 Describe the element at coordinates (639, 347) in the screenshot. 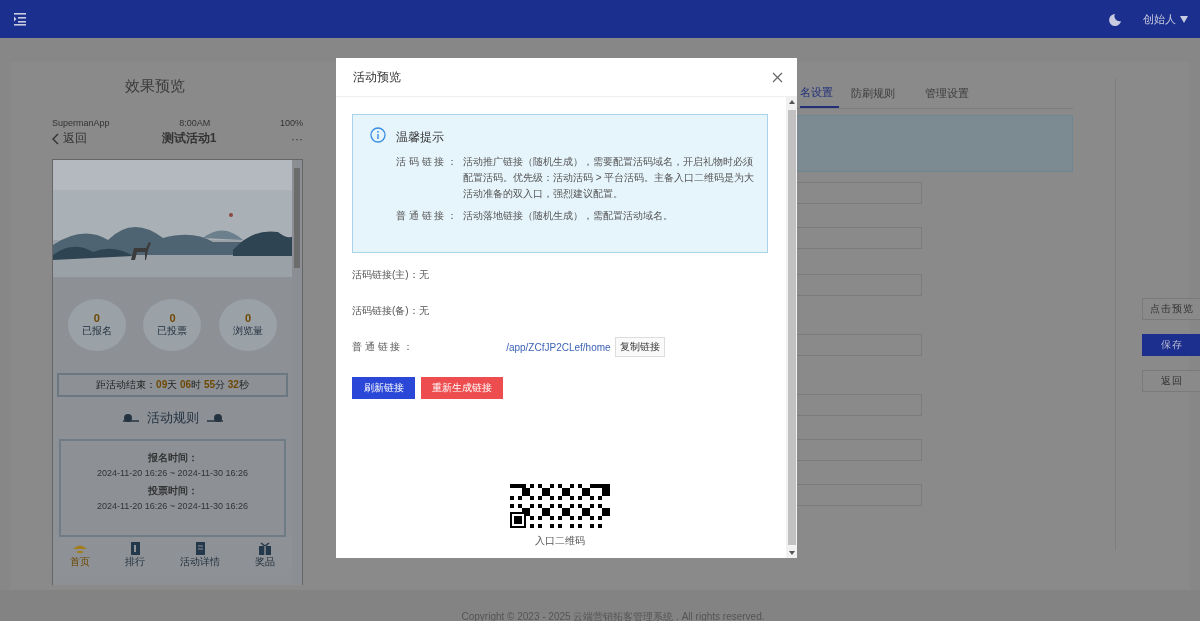

I see `copy-button: 复制链接` at that location.